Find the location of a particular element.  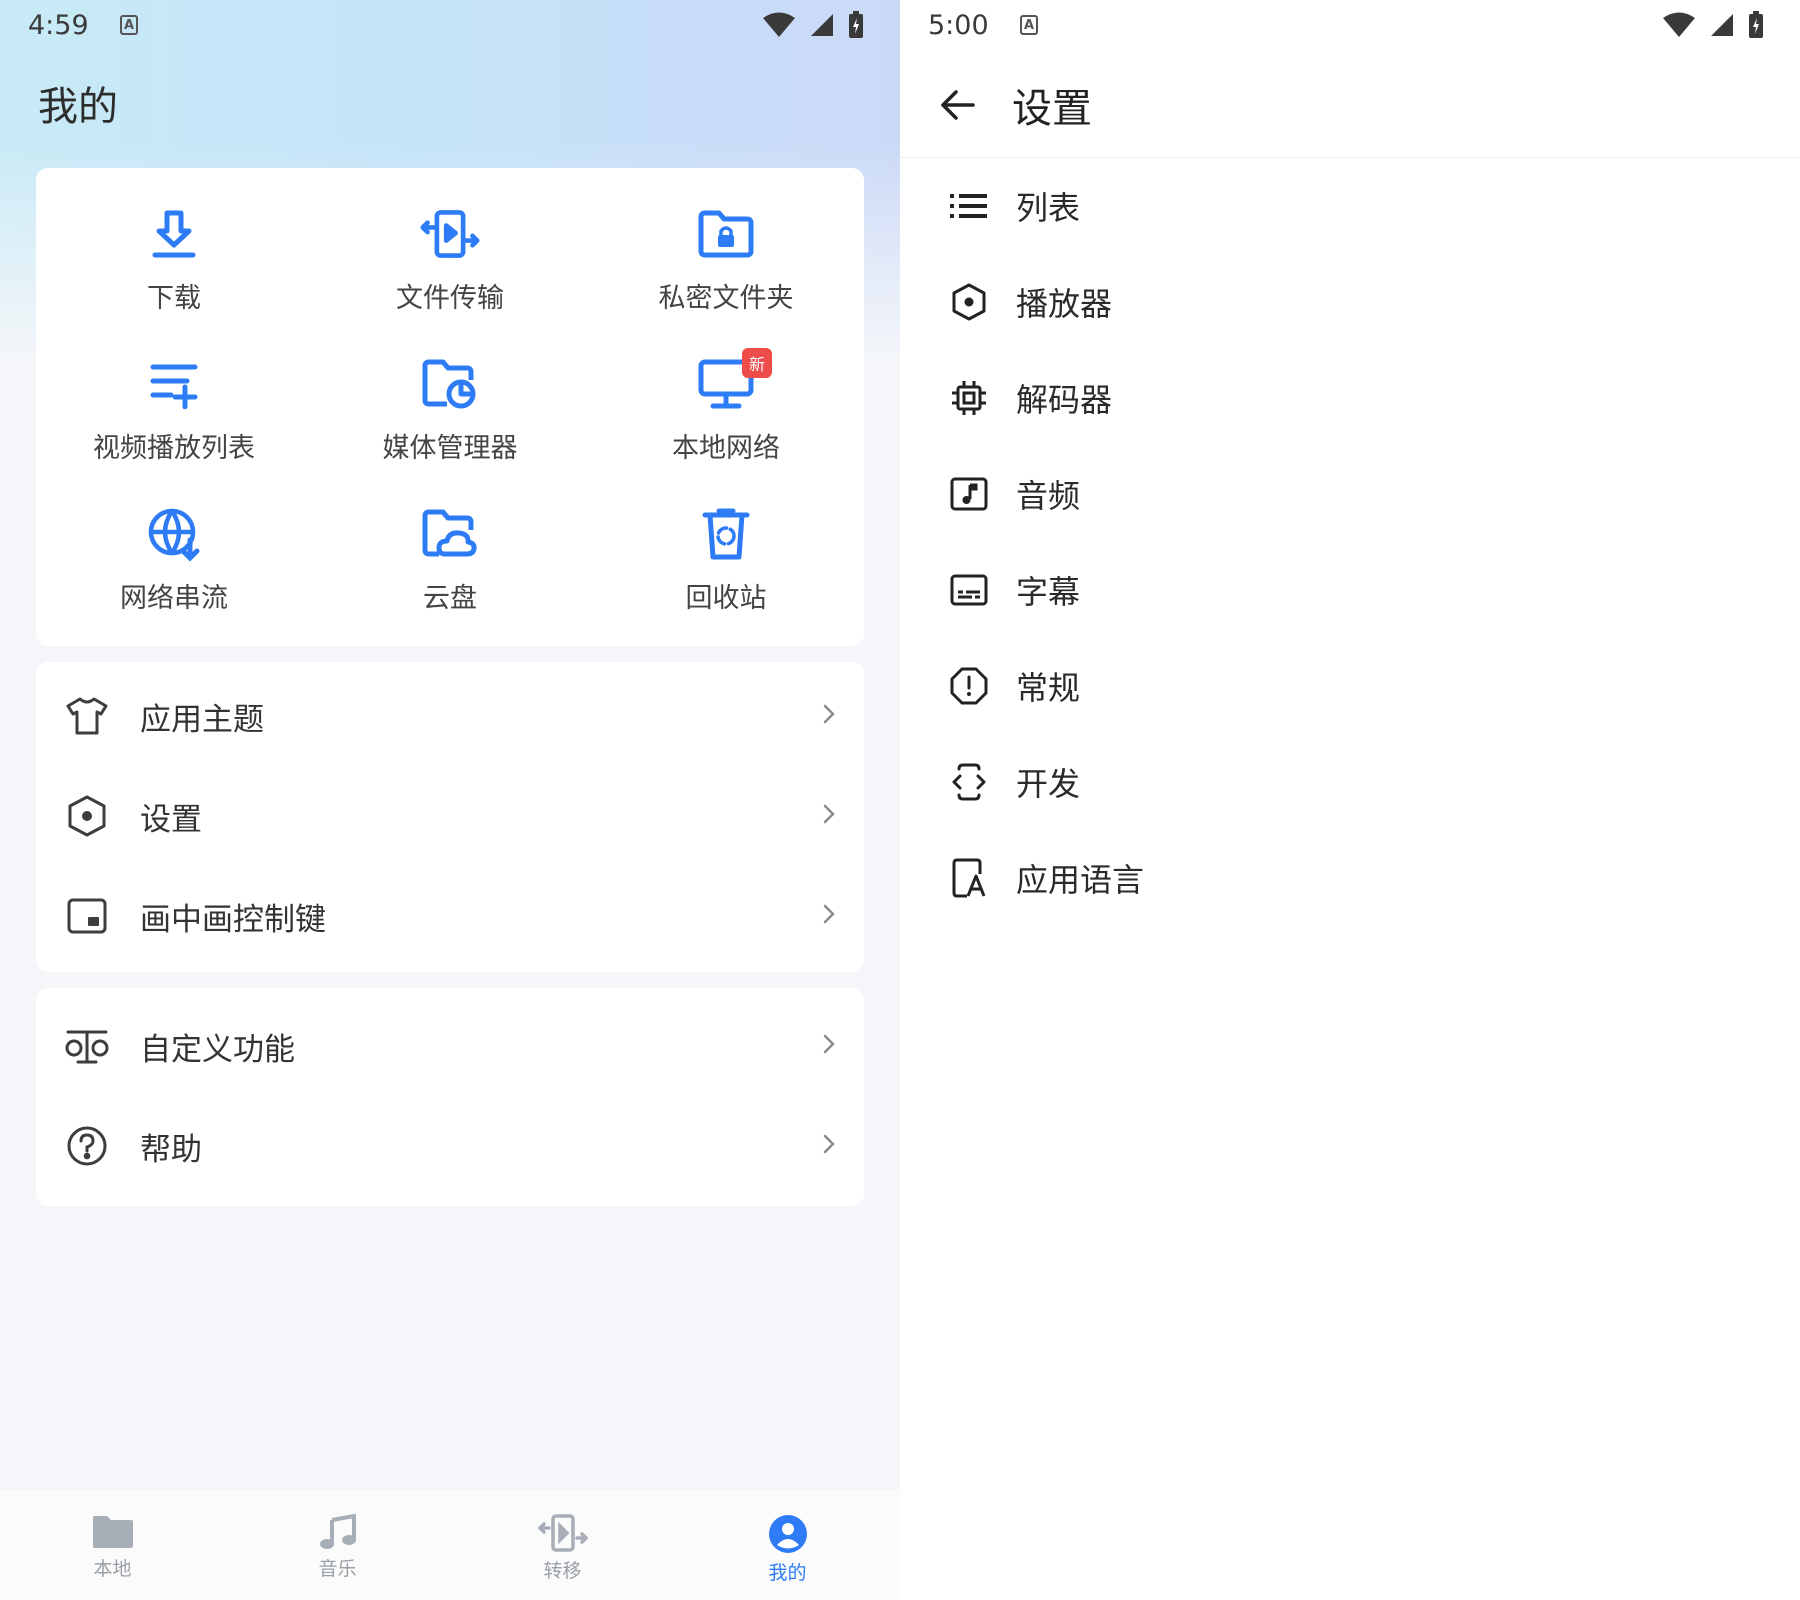

nav-me: 我的 is located at coordinates (787, 1545).